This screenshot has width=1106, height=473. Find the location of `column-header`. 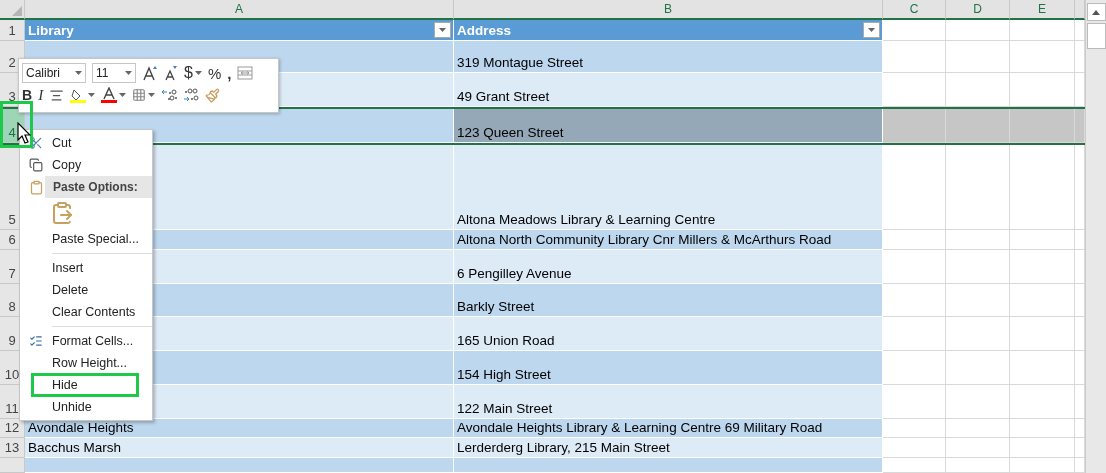

column-header is located at coordinates (1080, 10).